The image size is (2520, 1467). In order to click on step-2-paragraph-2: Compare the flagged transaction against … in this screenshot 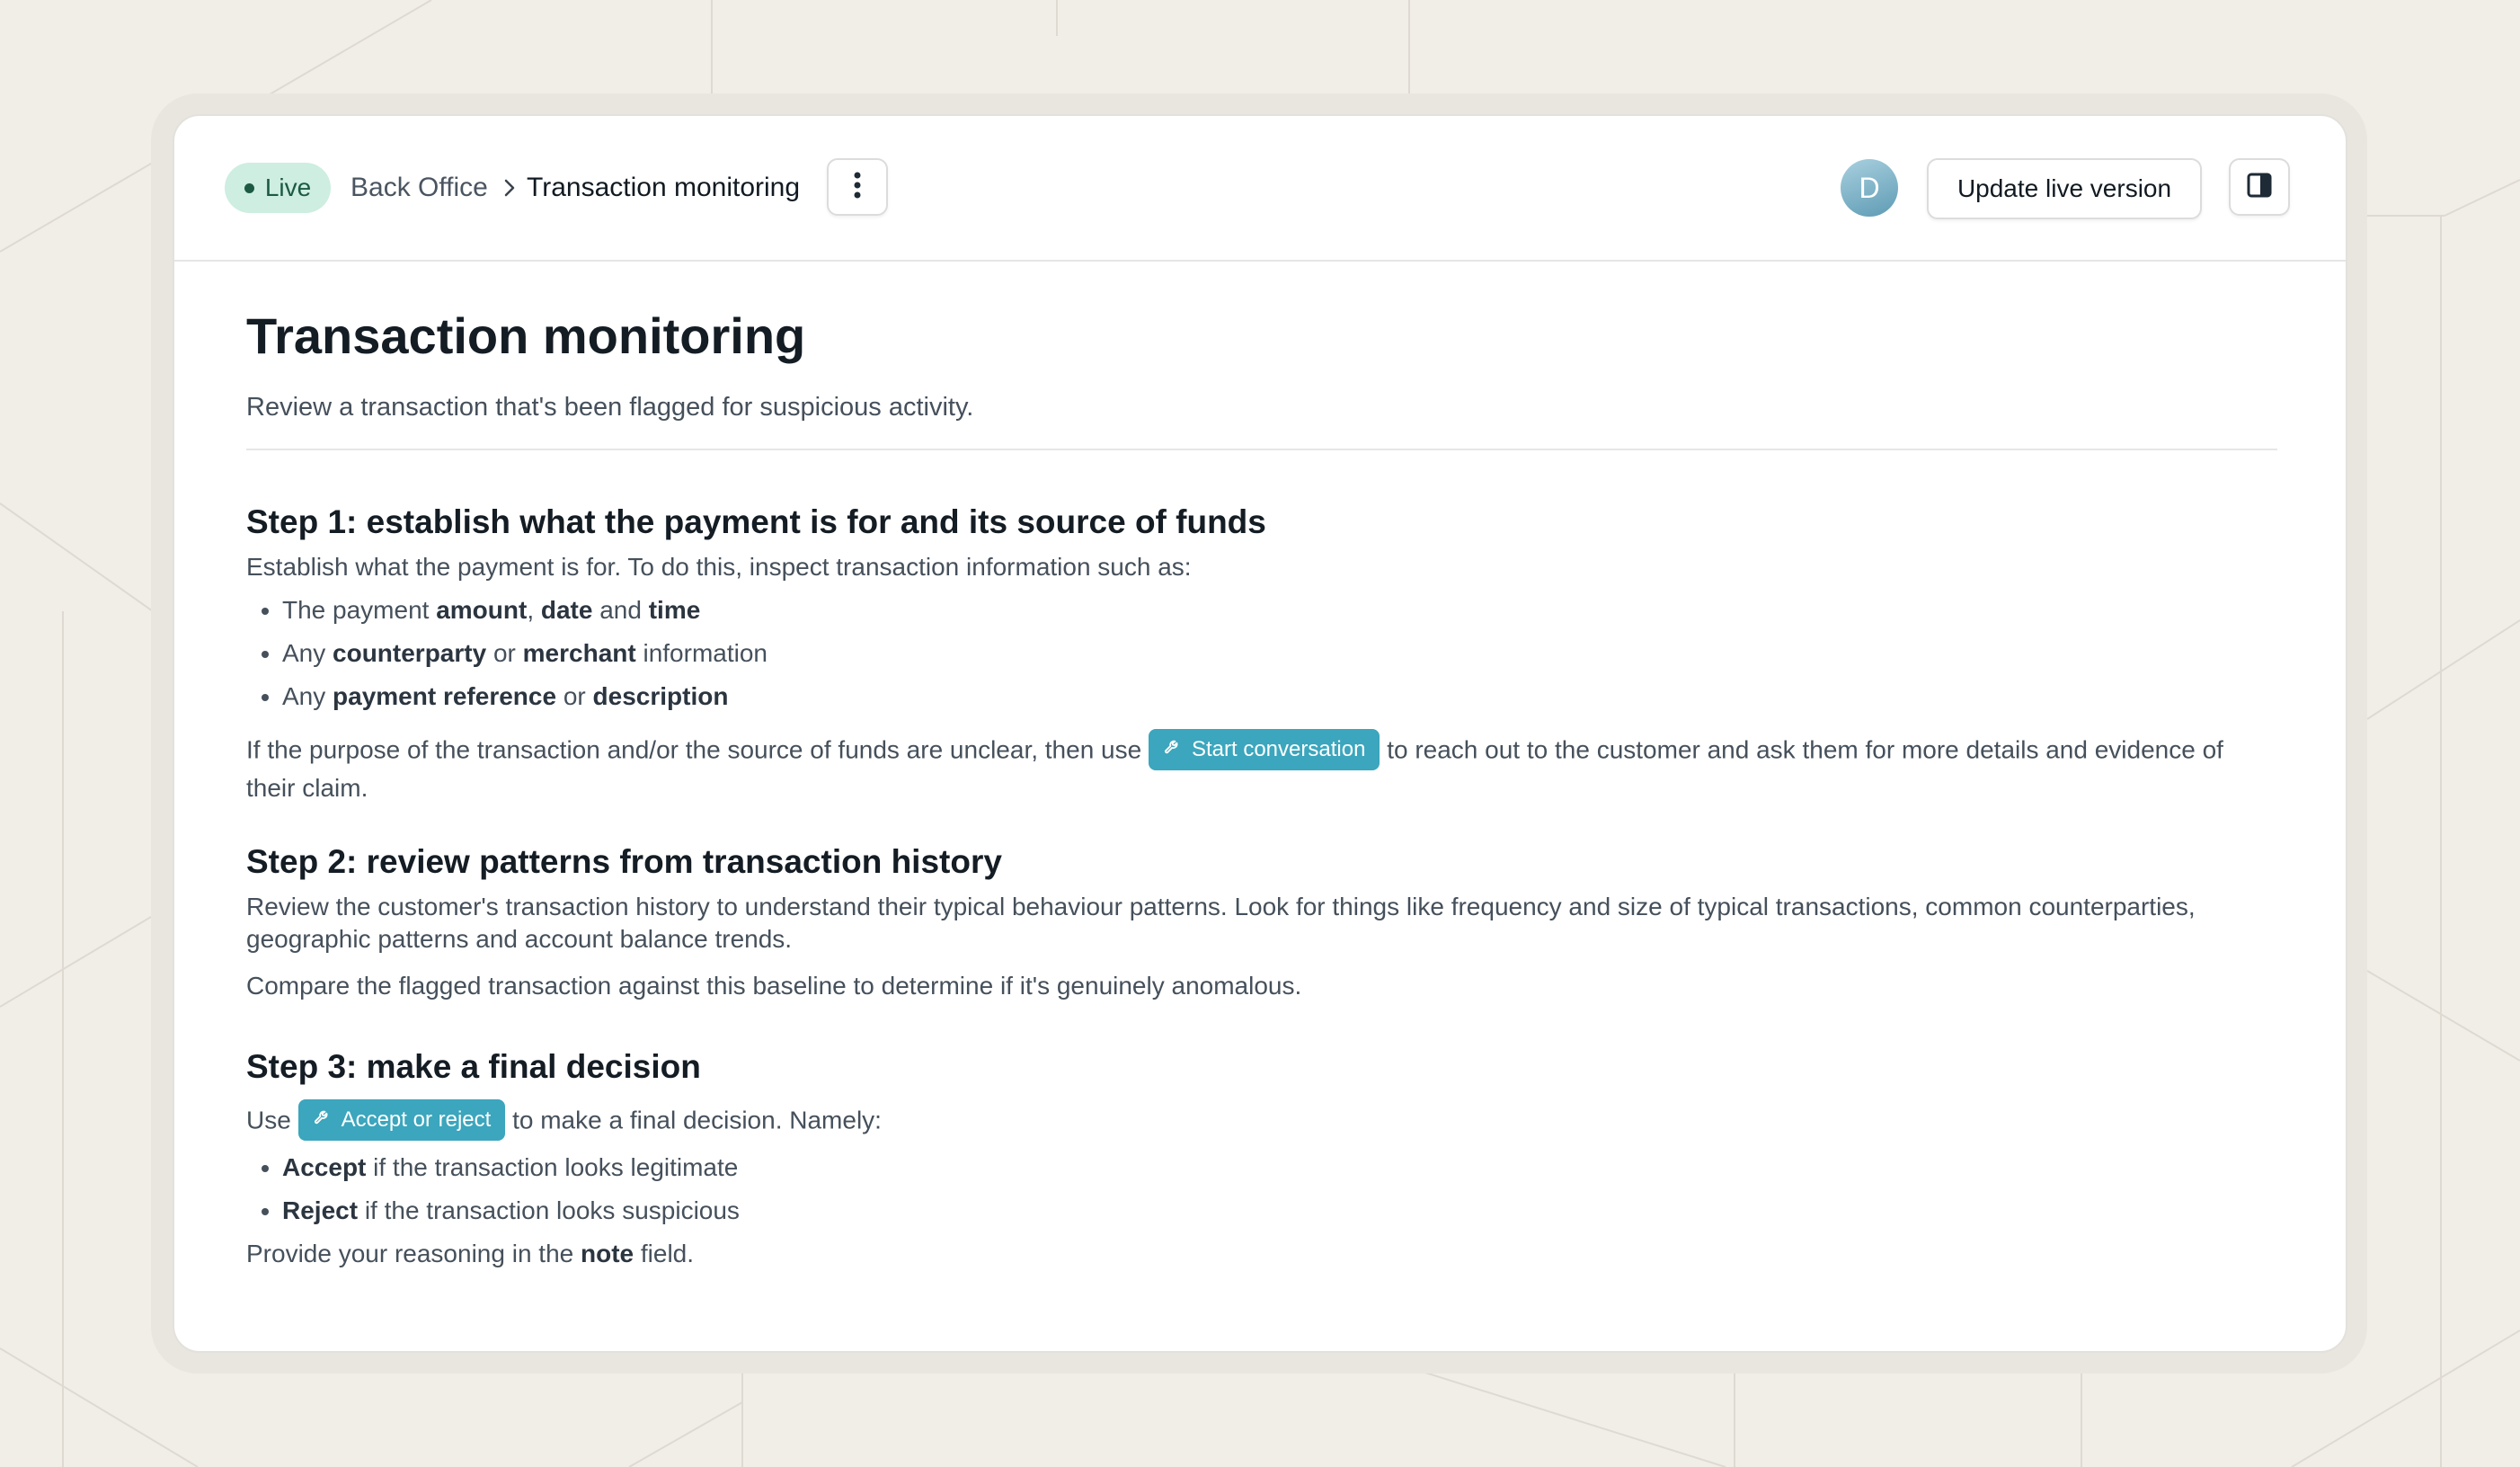, I will do `click(774, 986)`.